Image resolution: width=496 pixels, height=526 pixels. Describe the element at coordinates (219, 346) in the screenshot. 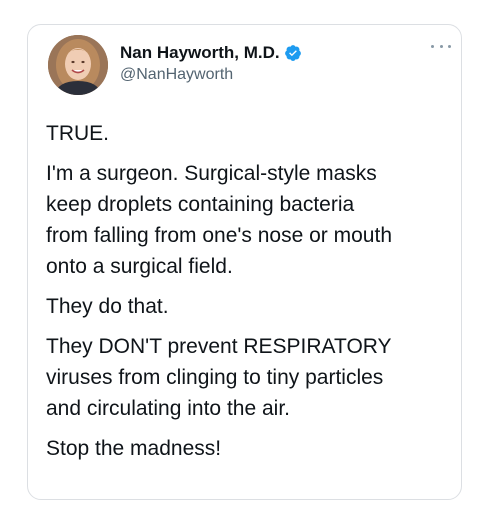

I see `tweet-line: They DON'T prevent RESPIRATORY` at that location.